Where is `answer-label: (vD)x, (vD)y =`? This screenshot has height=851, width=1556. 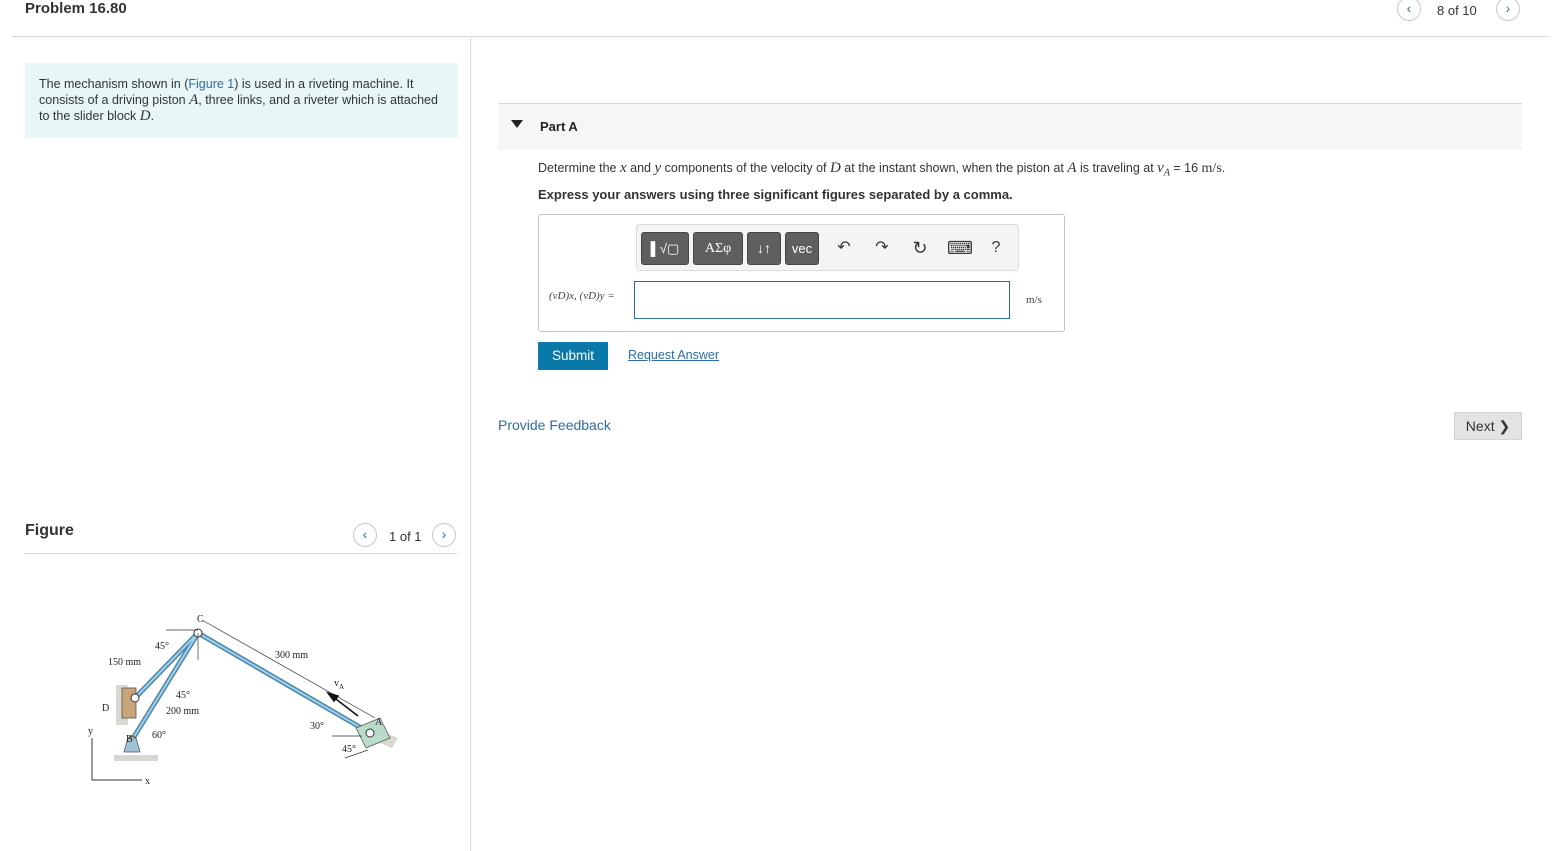
answer-label: (vD)x, (vD)y = is located at coordinates (582, 296).